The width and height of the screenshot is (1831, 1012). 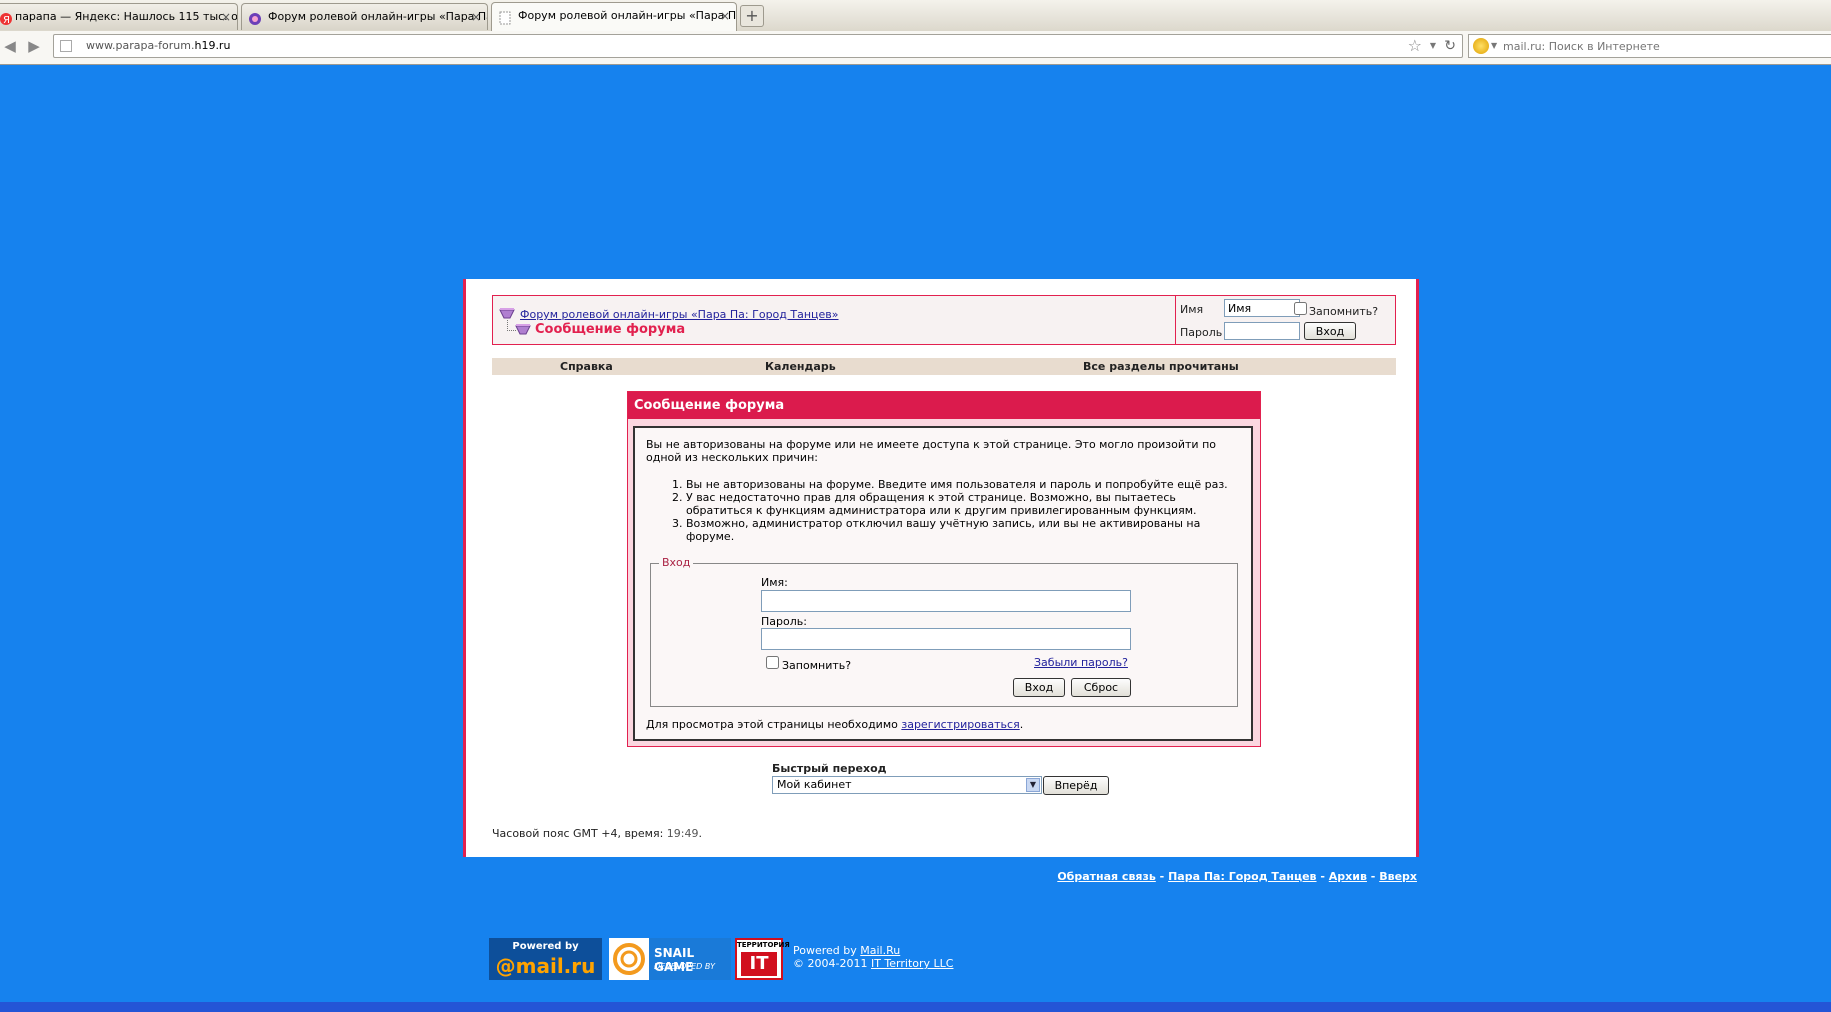 What do you see at coordinates (34, 46) in the screenshot?
I see `forward-arrow-icon: ▶` at bounding box center [34, 46].